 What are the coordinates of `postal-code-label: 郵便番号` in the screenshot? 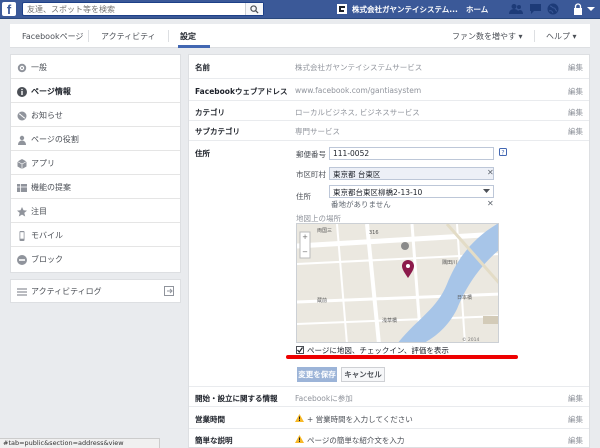 It's located at (311, 154).